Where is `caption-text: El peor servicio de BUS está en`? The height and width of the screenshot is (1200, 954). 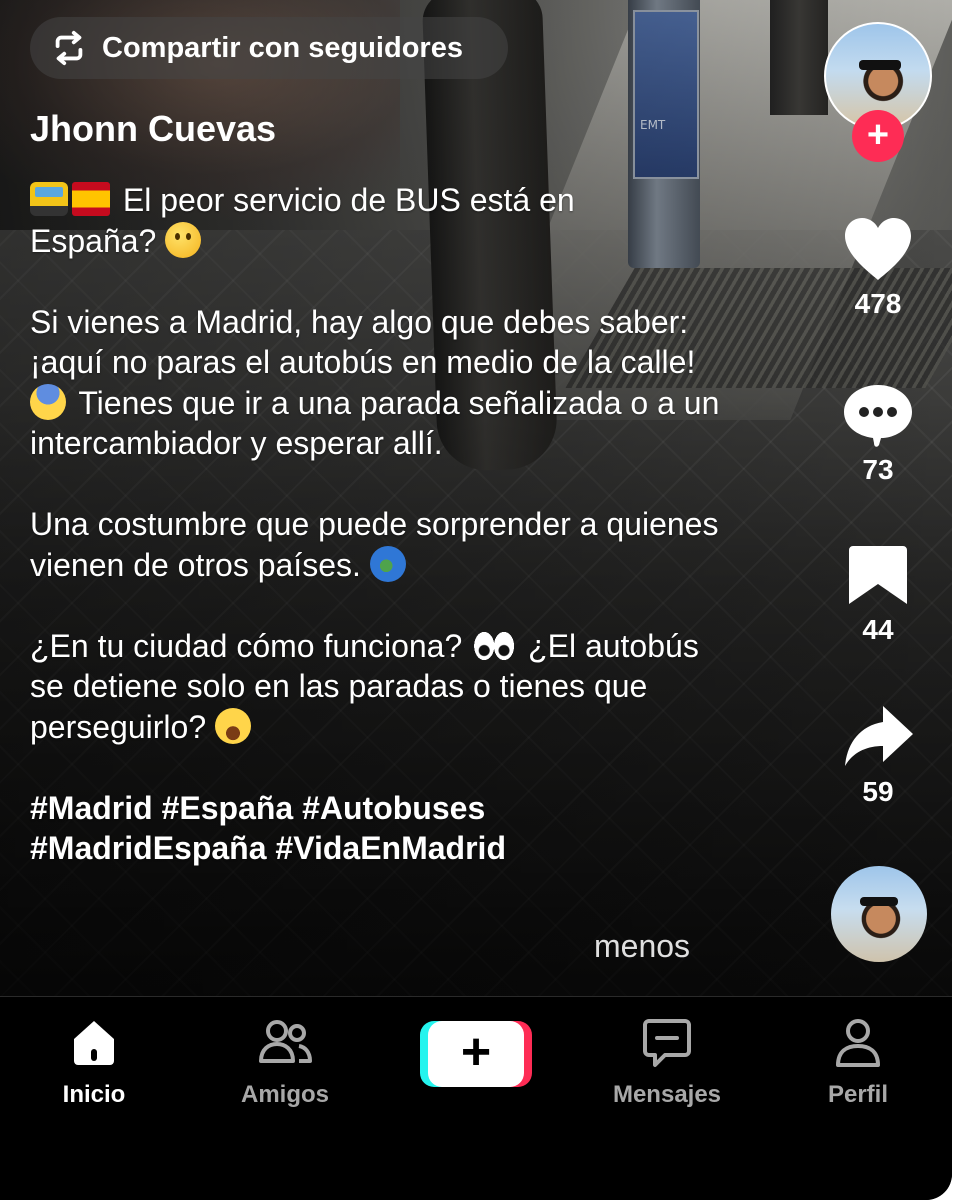 caption-text: El peor servicio de BUS está en is located at coordinates (348, 200).